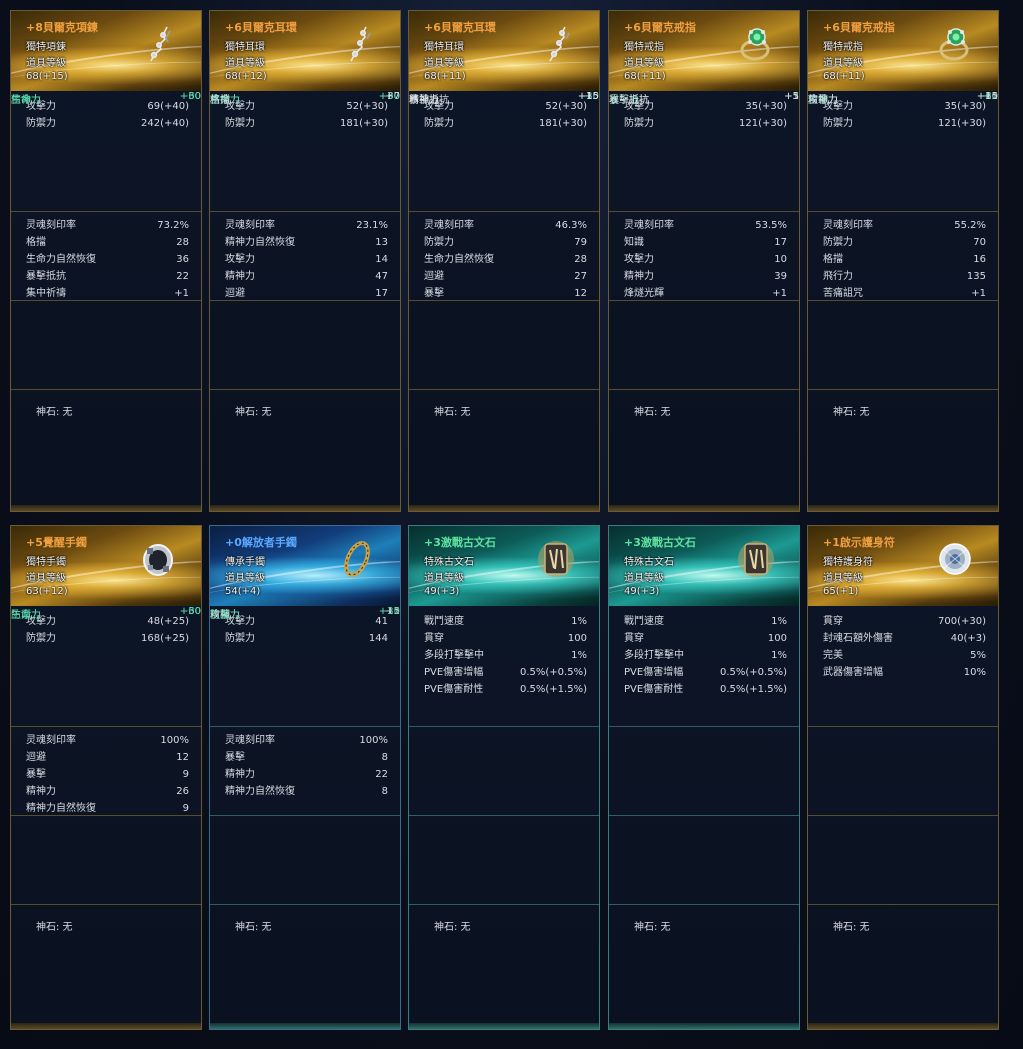  Describe the element at coordinates (107, 243) in the screenshot. I see `soul-stat-row: 格擋 28` at that location.